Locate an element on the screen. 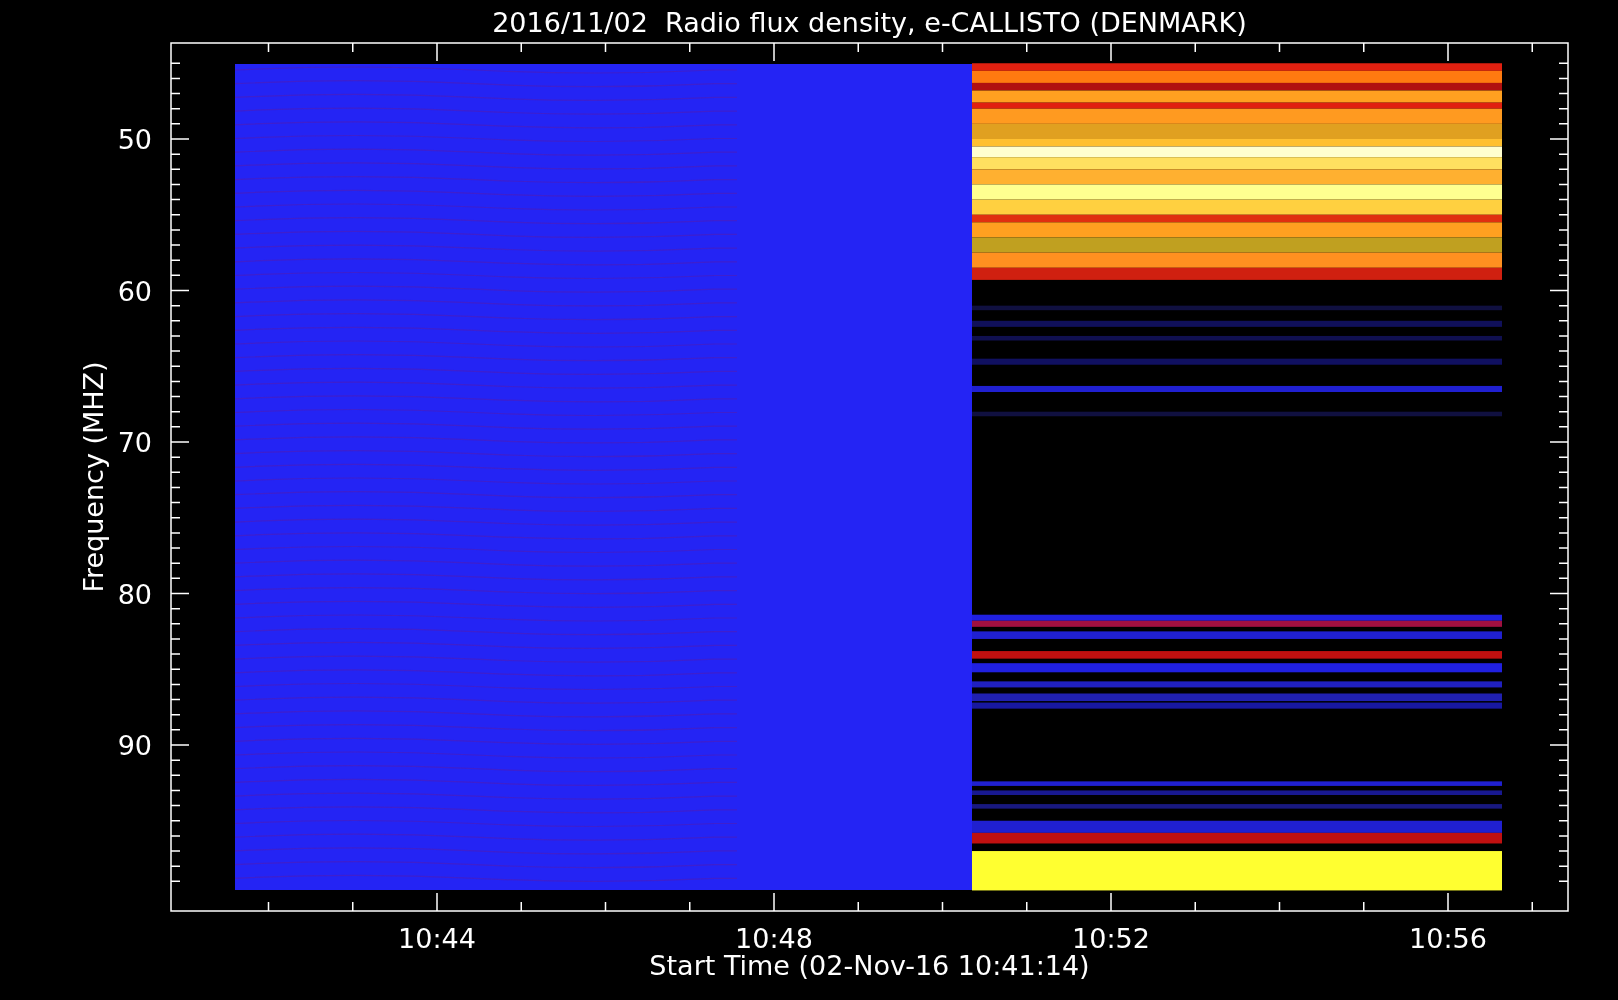 This screenshot has height=1000, width=1618. y-axis-label: Frequency (MHZ) is located at coordinates (93, 477).